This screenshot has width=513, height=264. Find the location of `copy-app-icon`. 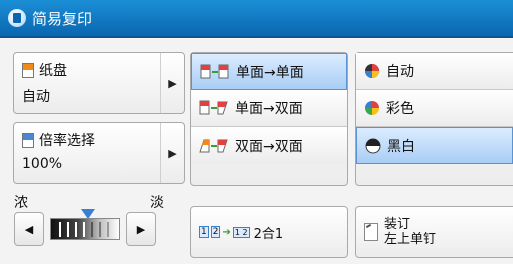

copy-app-icon is located at coordinates (17, 18).